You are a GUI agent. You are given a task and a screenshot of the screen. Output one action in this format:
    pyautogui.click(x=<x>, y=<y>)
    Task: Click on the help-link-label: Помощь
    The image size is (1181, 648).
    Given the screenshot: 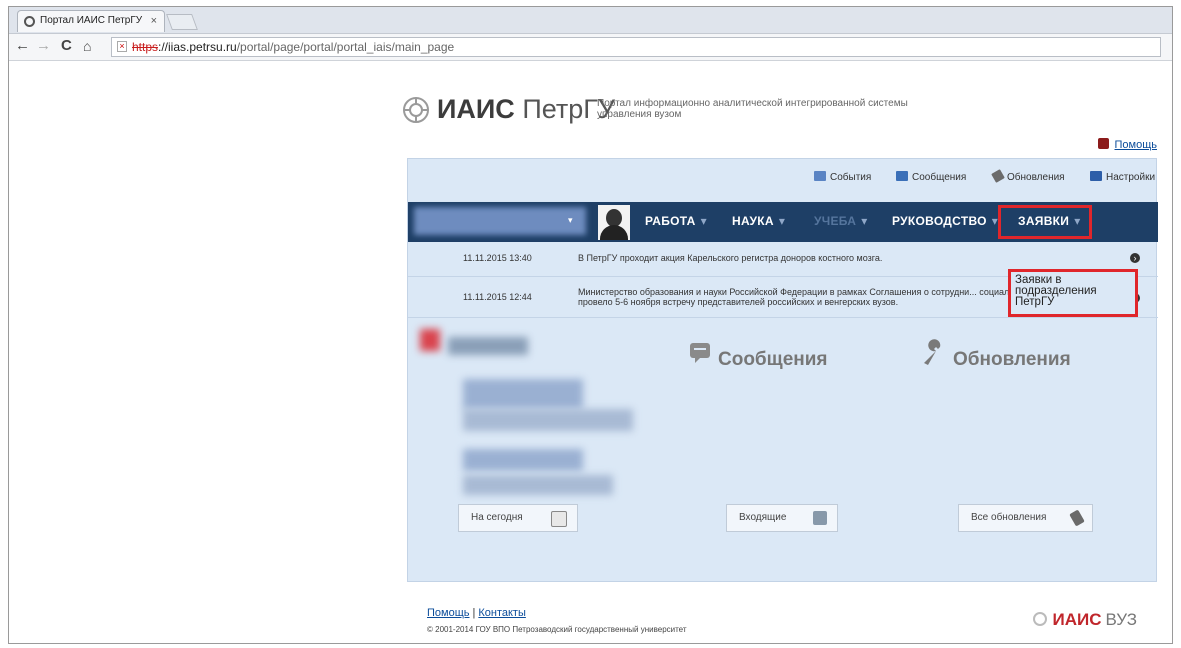 What is the action you would take?
    pyautogui.click(x=1136, y=145)
    